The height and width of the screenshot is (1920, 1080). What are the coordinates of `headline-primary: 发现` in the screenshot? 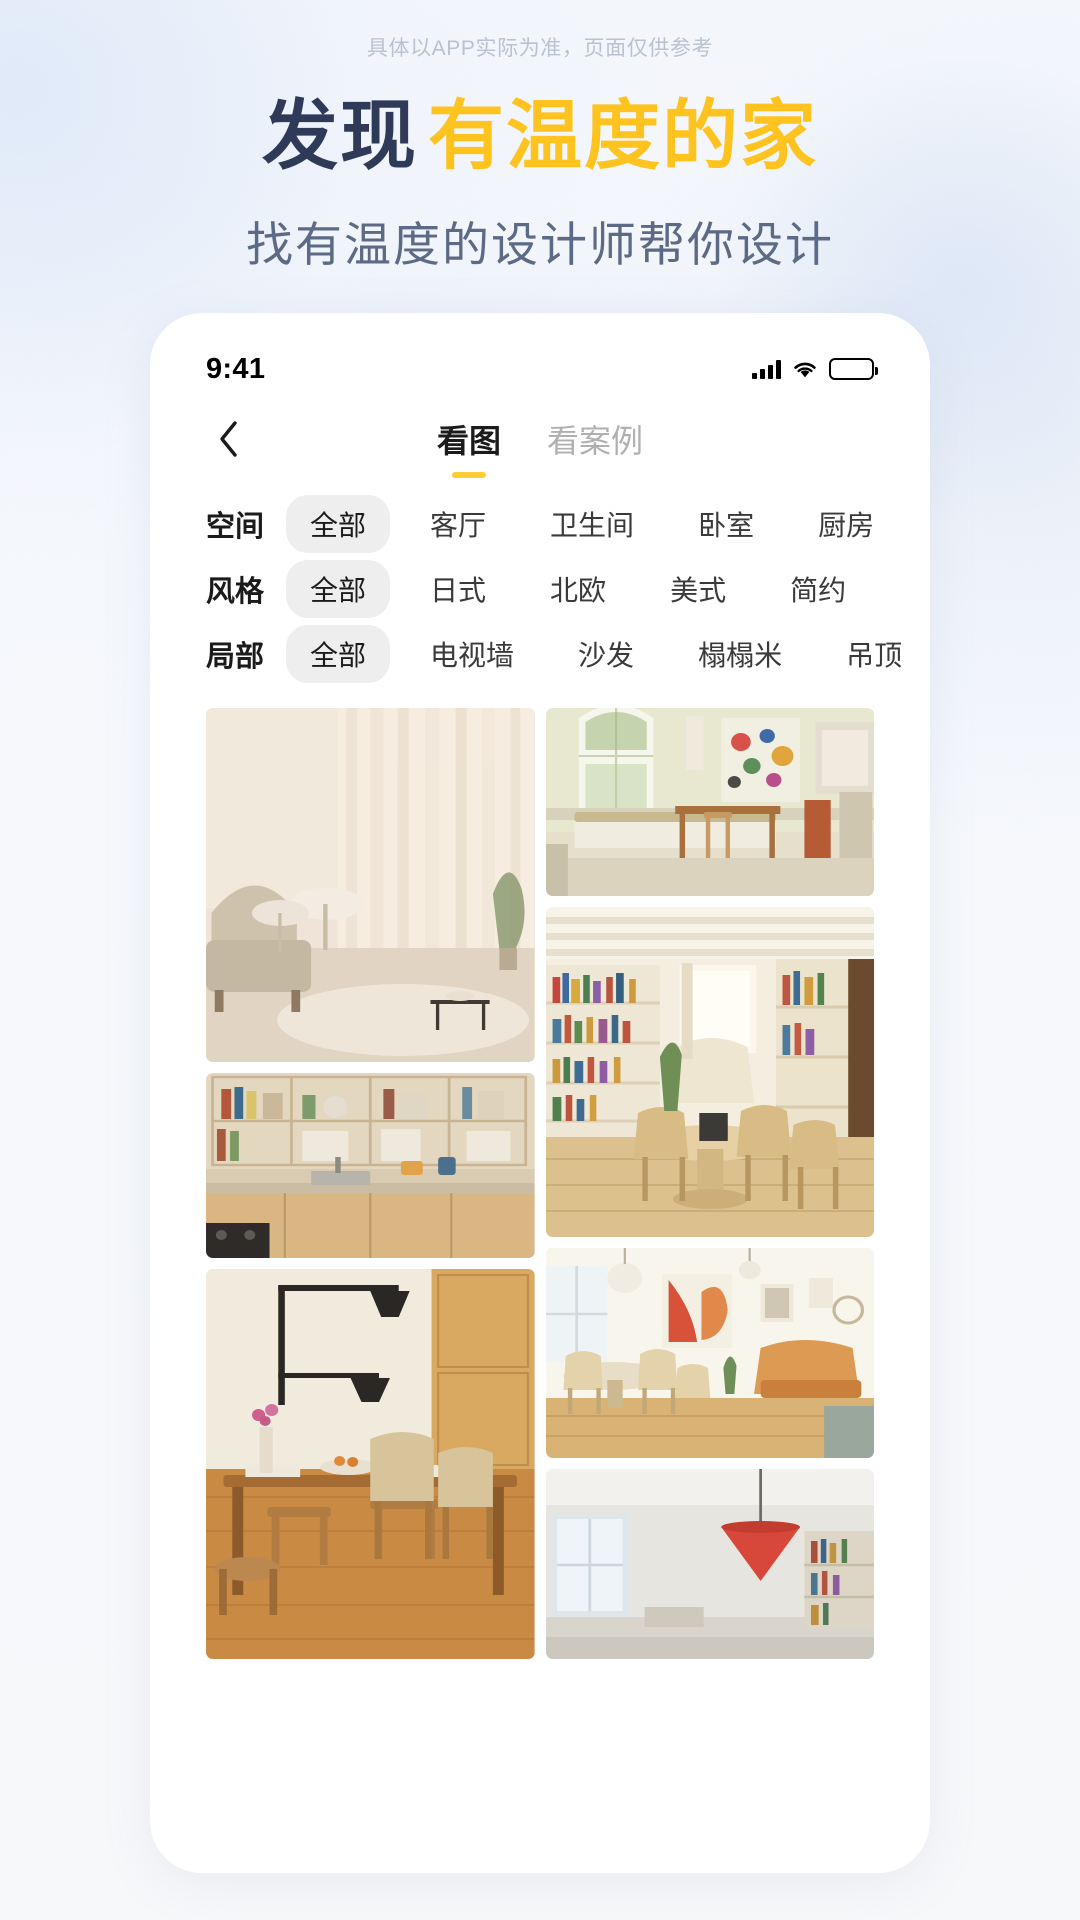 It's located at (340, 136).